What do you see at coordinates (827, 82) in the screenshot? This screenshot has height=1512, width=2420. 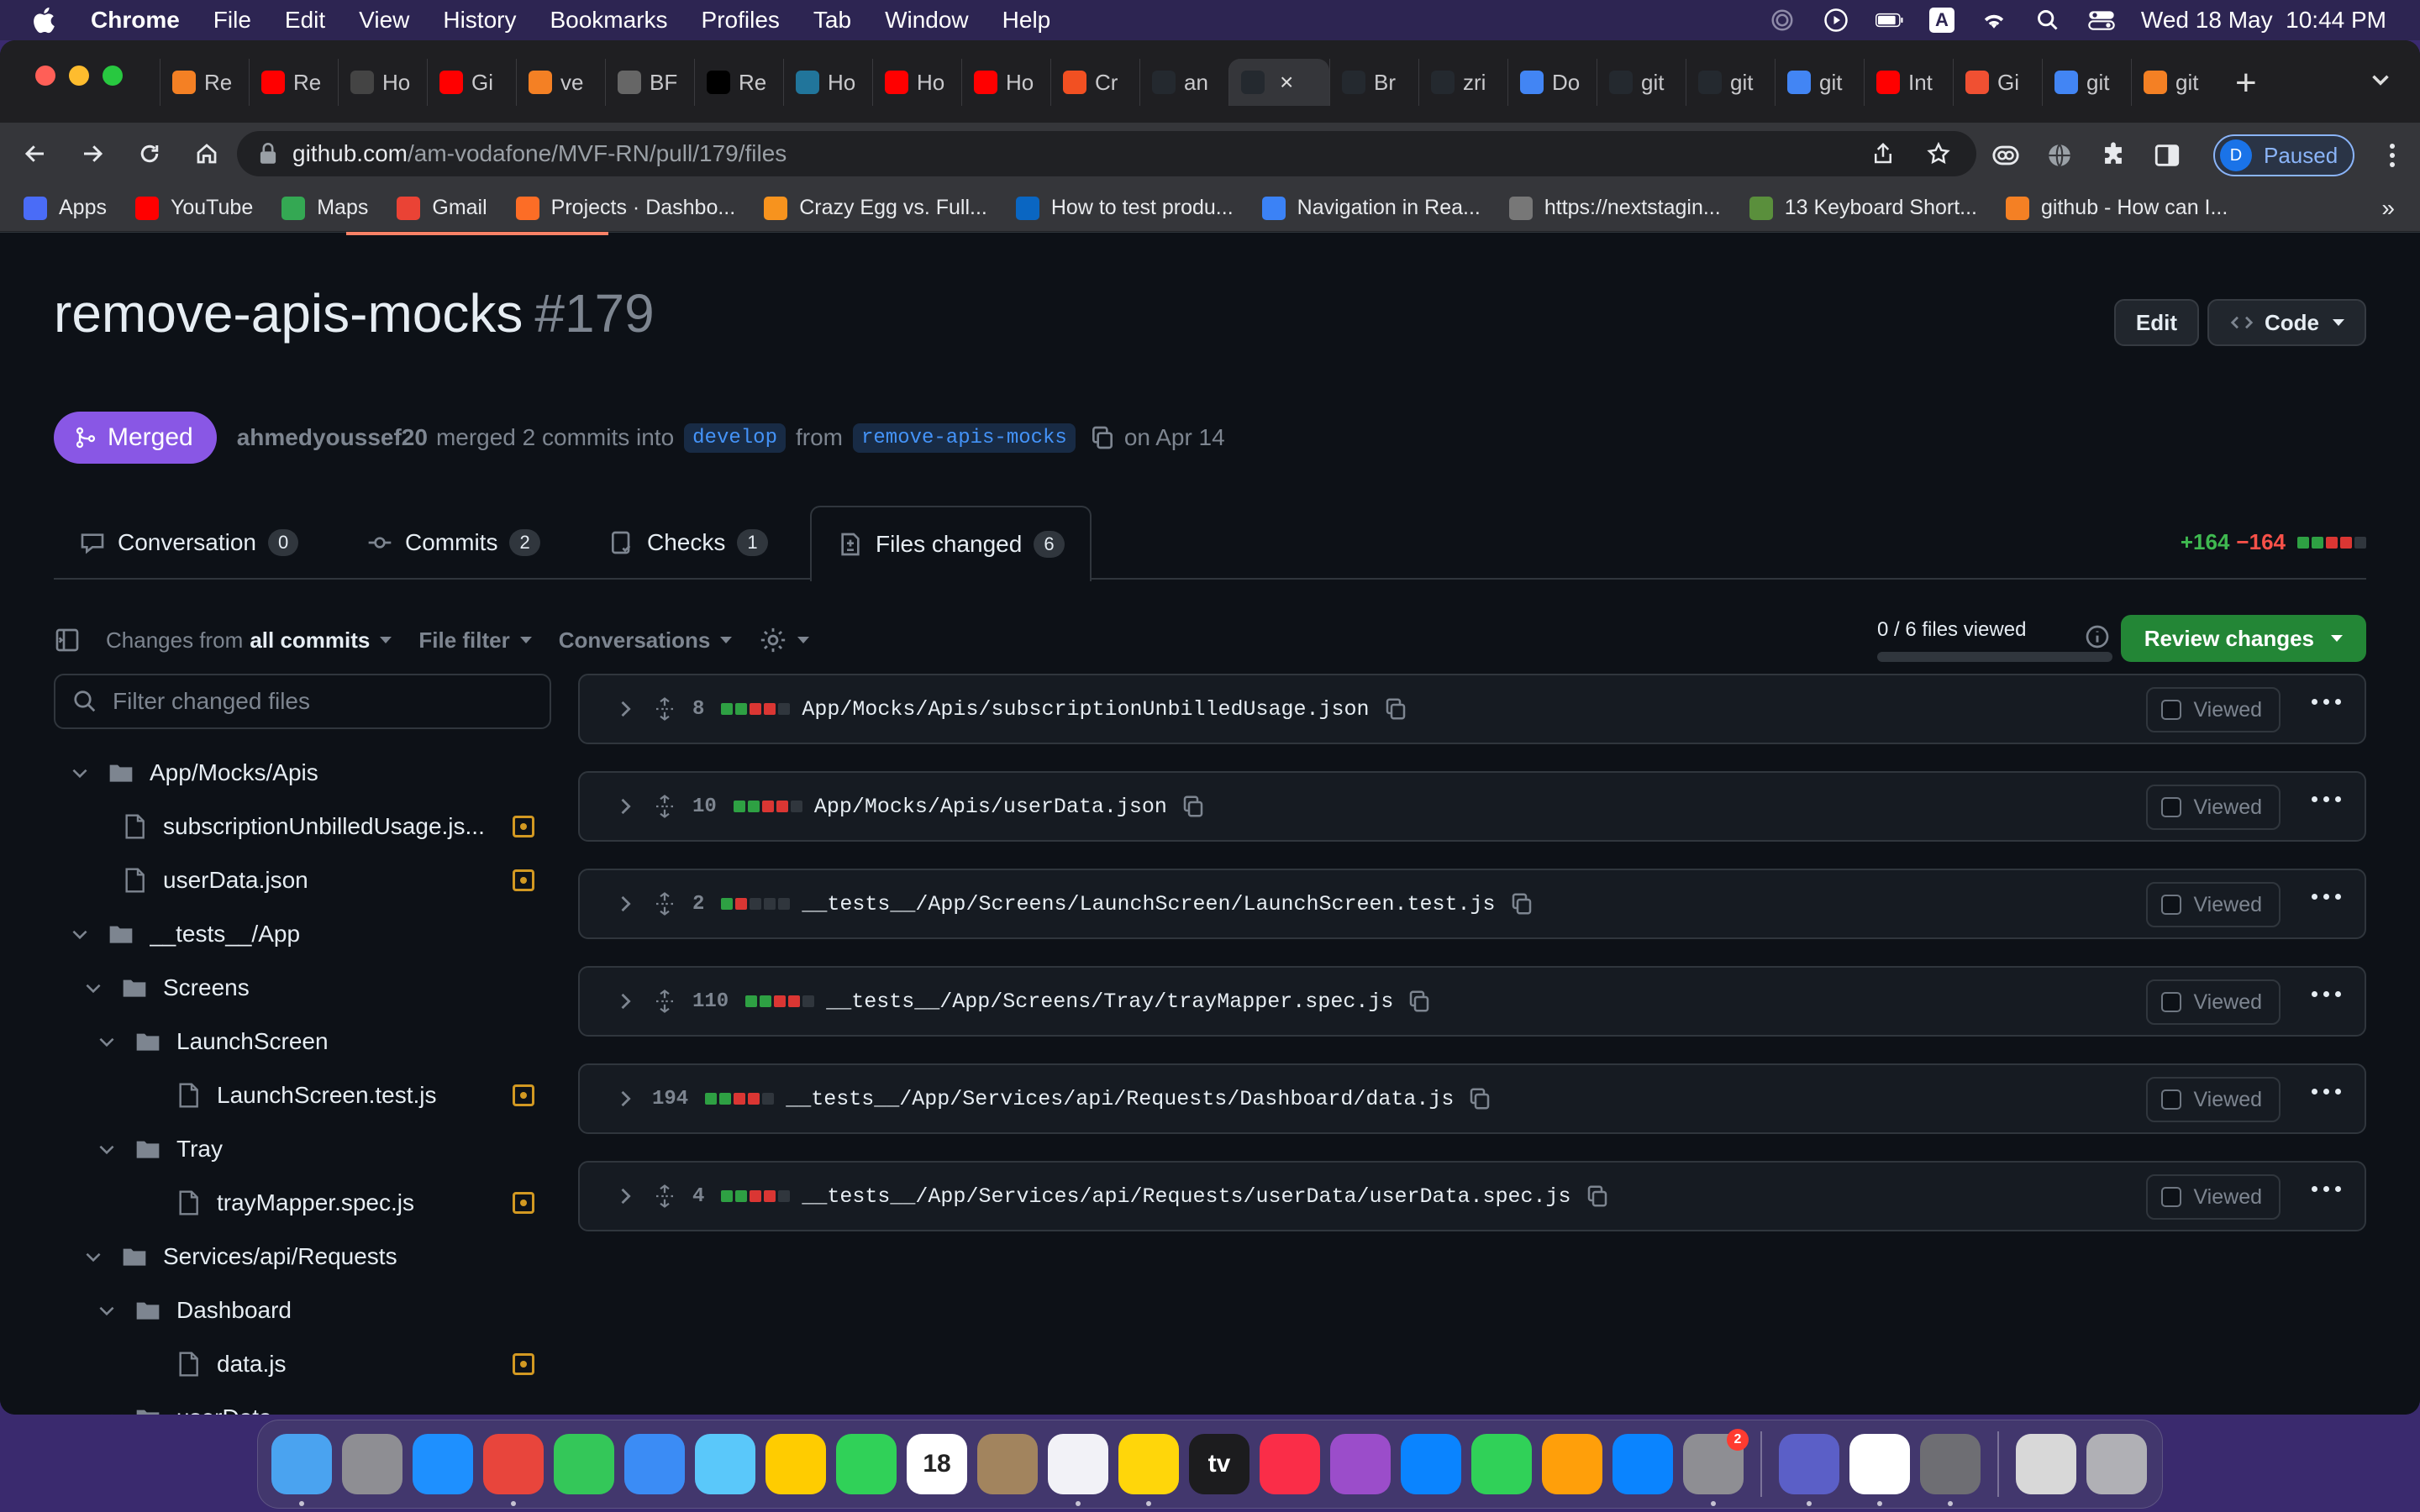 I see `browser-tab: Ho` at bounding box center [827, 82].